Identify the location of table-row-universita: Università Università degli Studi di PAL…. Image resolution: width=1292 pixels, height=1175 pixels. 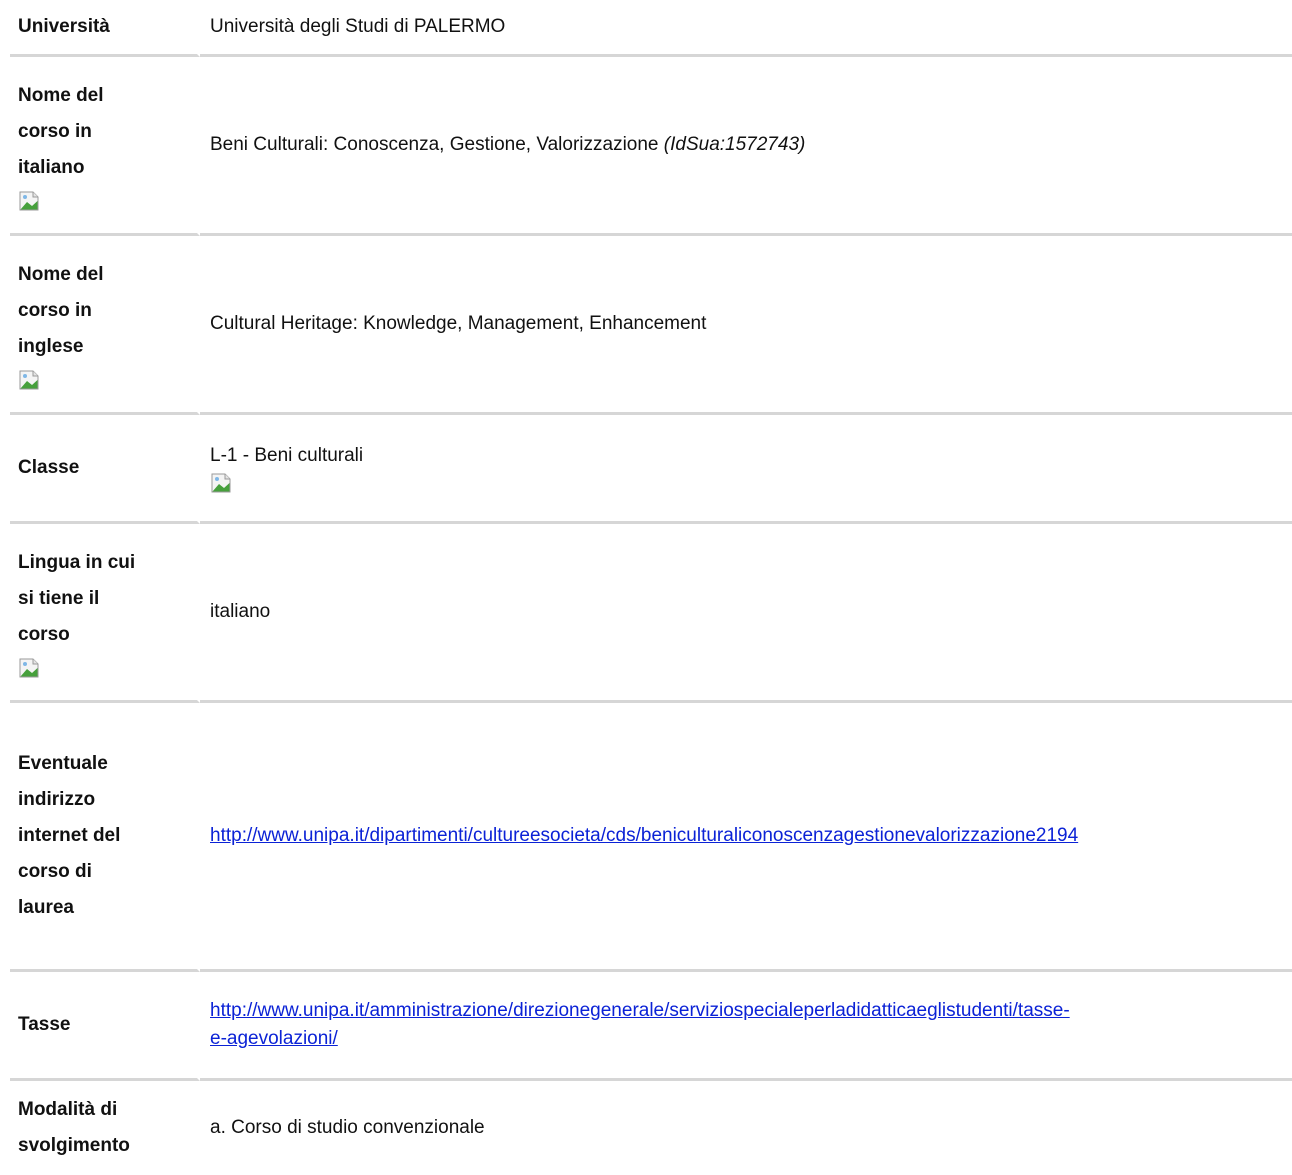
(651, 28).